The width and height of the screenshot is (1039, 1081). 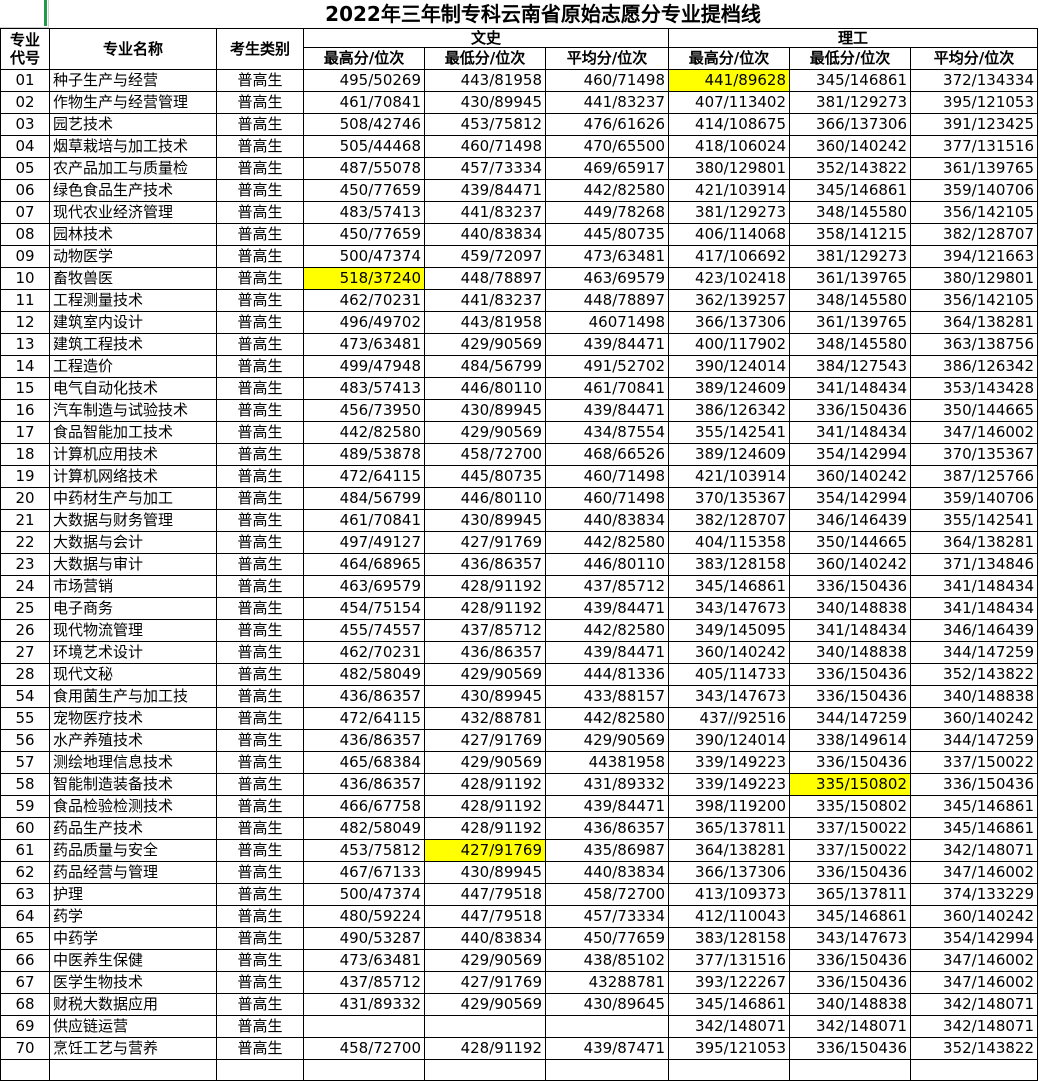 What do you see at coordinates (607, 894) in the screenshot?
I see `cell-wenshi-avg: 458/72700` at bounding box center [607, 894].